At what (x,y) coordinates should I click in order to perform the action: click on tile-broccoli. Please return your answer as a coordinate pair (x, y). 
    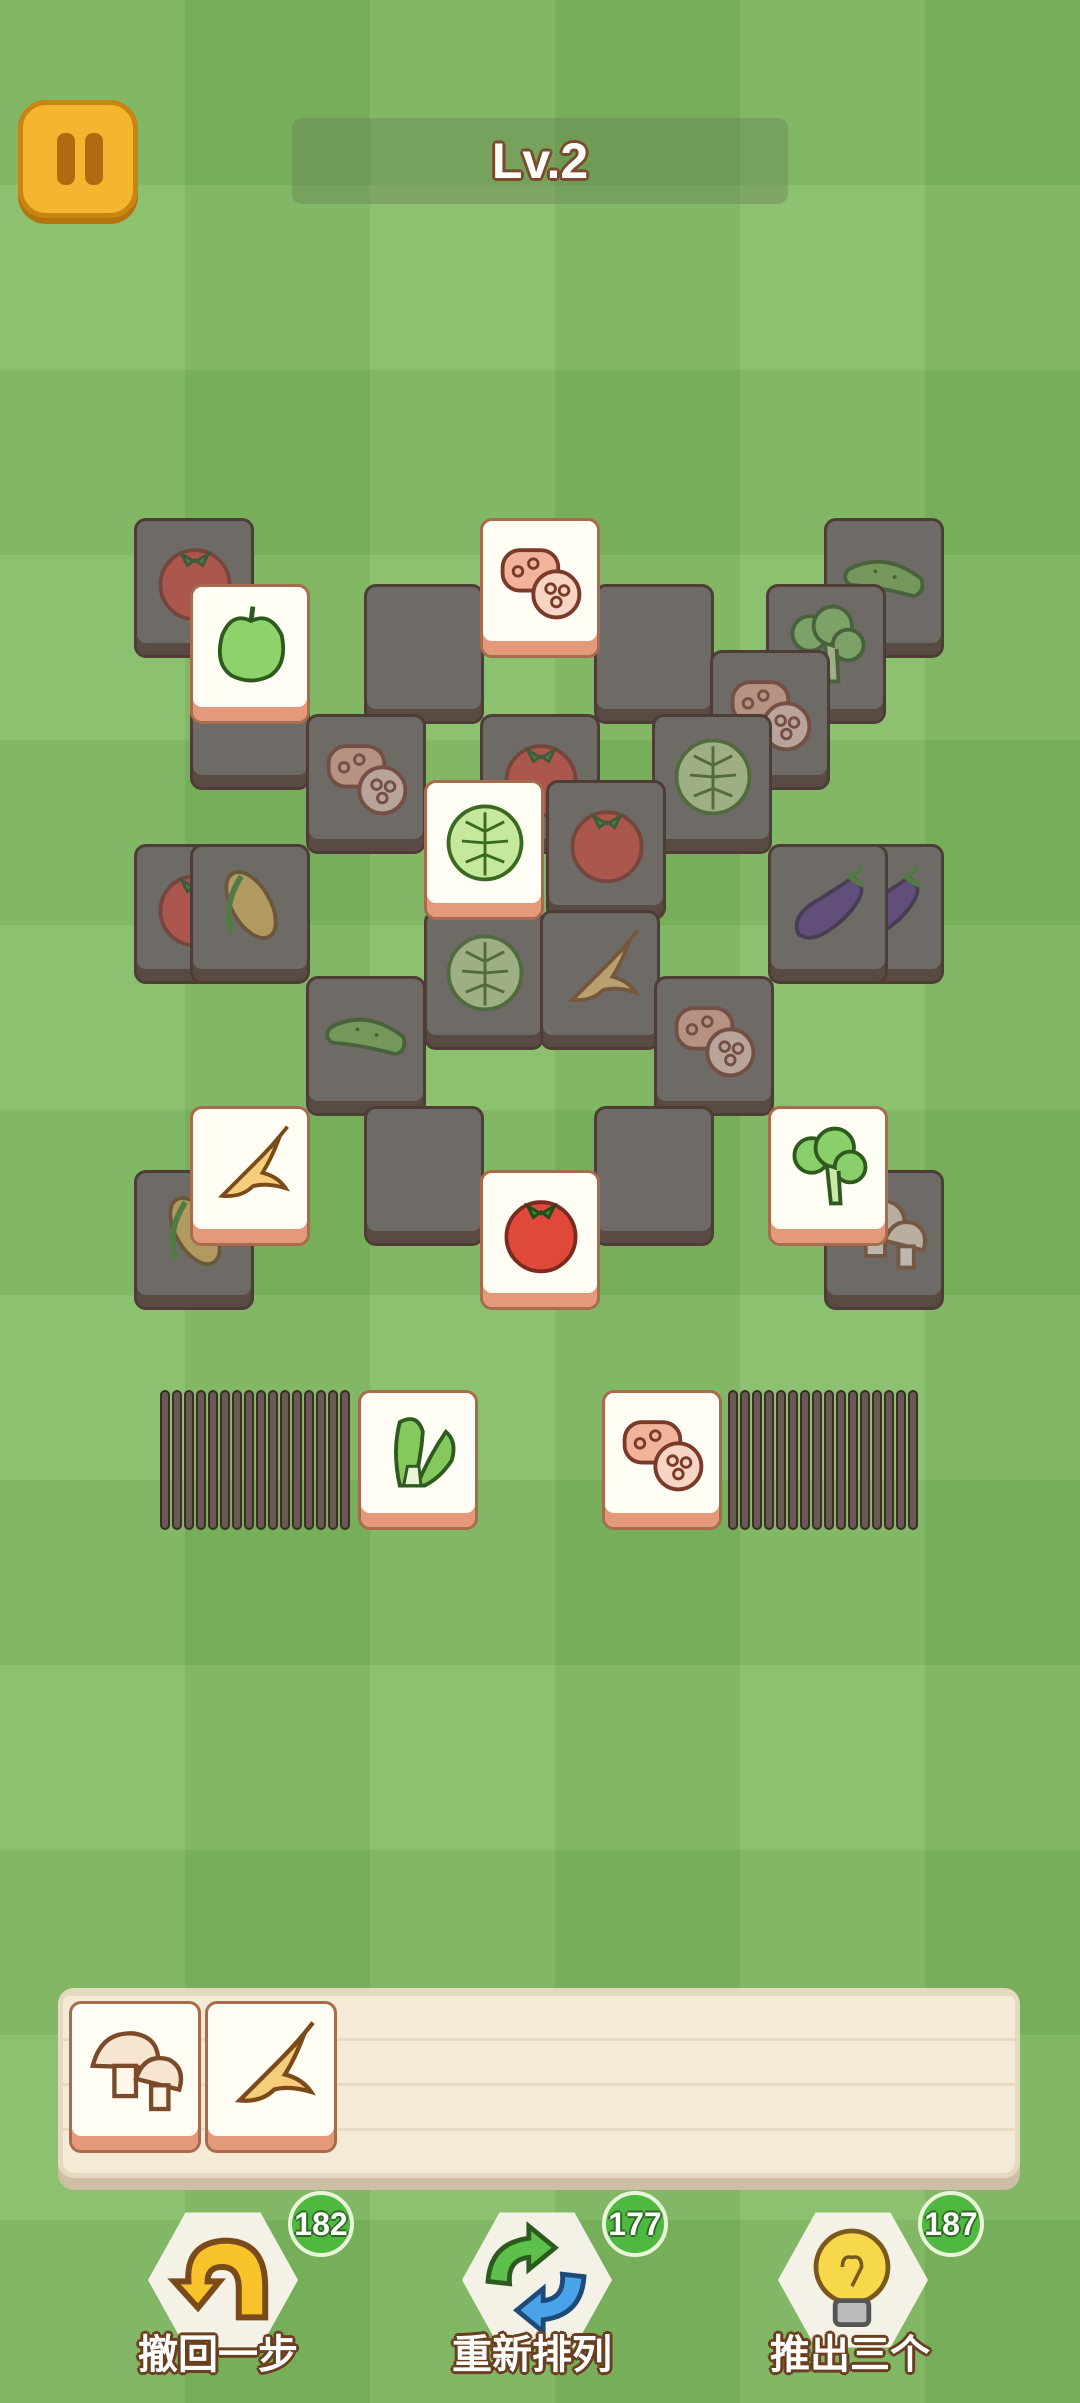
    Looking at the image, I should click on (828, 1176).